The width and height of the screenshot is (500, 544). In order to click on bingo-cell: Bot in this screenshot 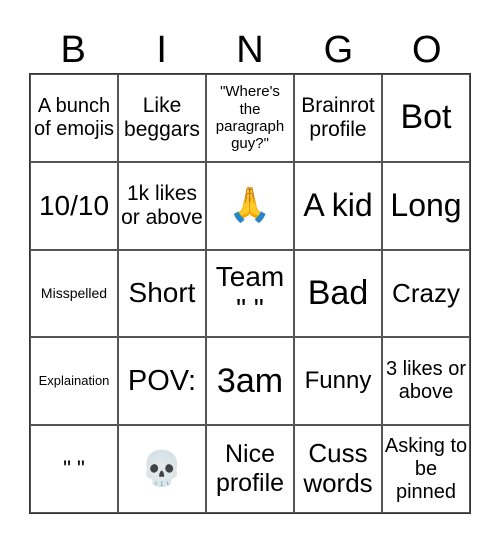, I will do `click(426, 118)`.